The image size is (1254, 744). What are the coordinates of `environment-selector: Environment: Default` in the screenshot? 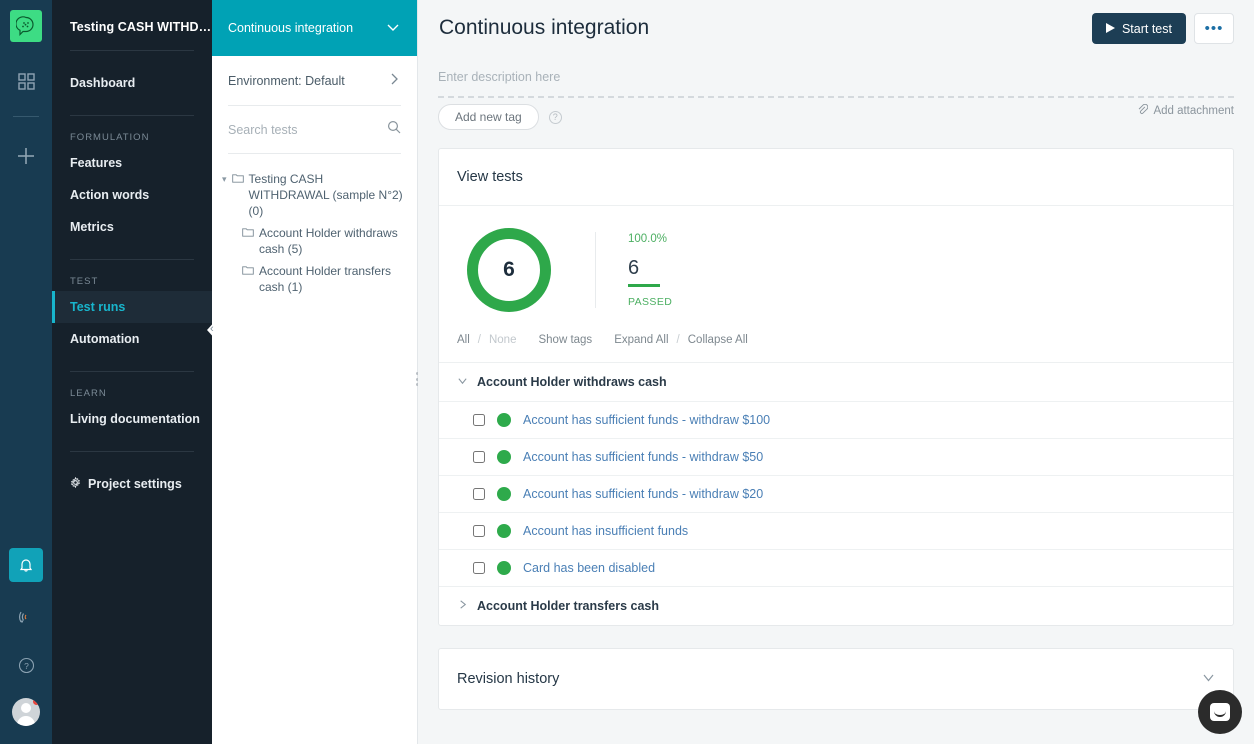 It's located at (314, 80).